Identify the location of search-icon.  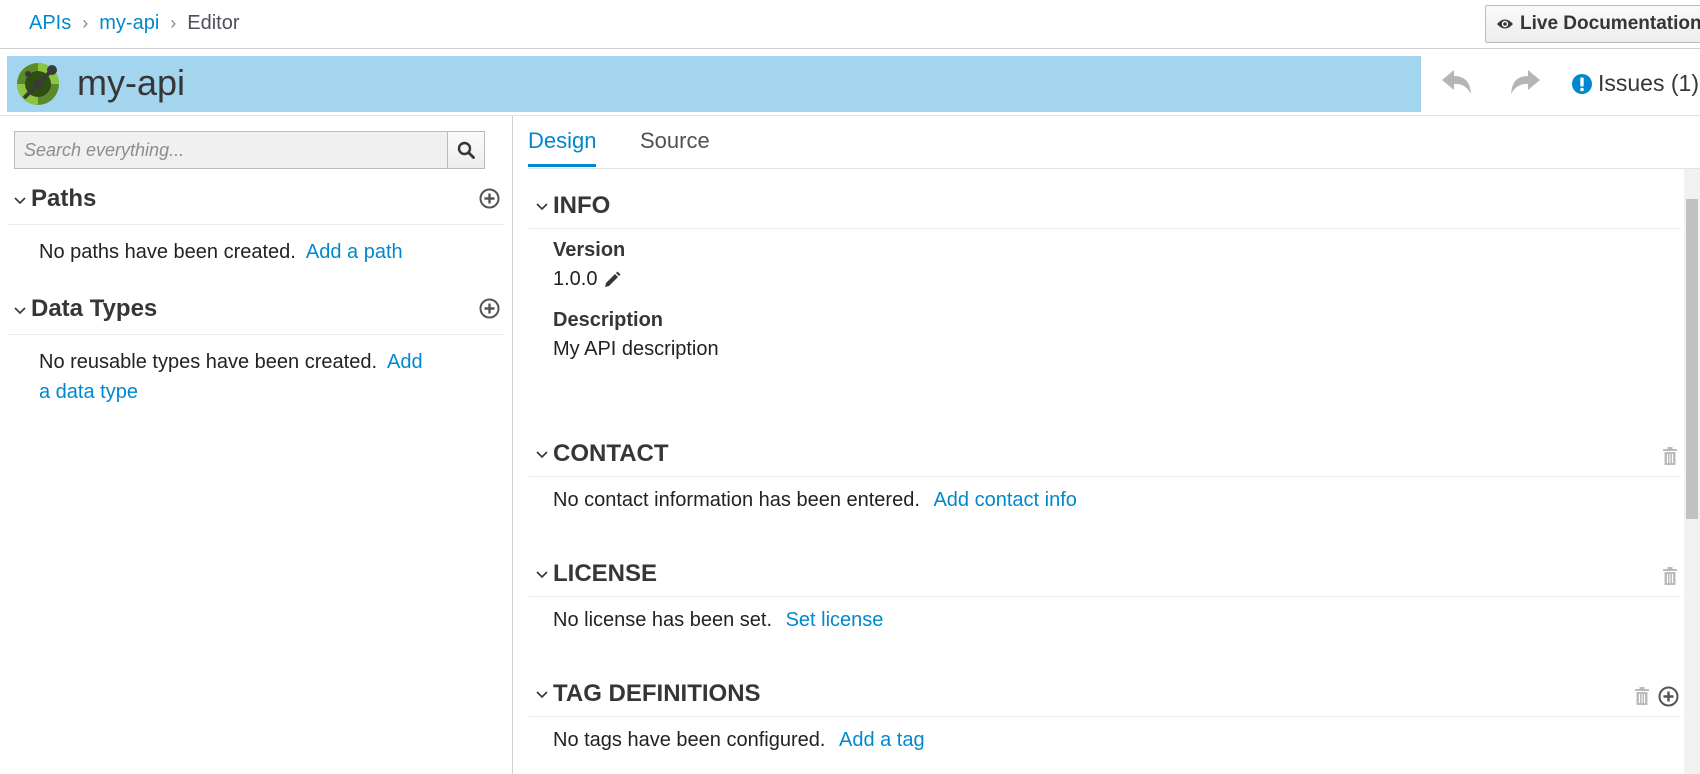
(466, 150).